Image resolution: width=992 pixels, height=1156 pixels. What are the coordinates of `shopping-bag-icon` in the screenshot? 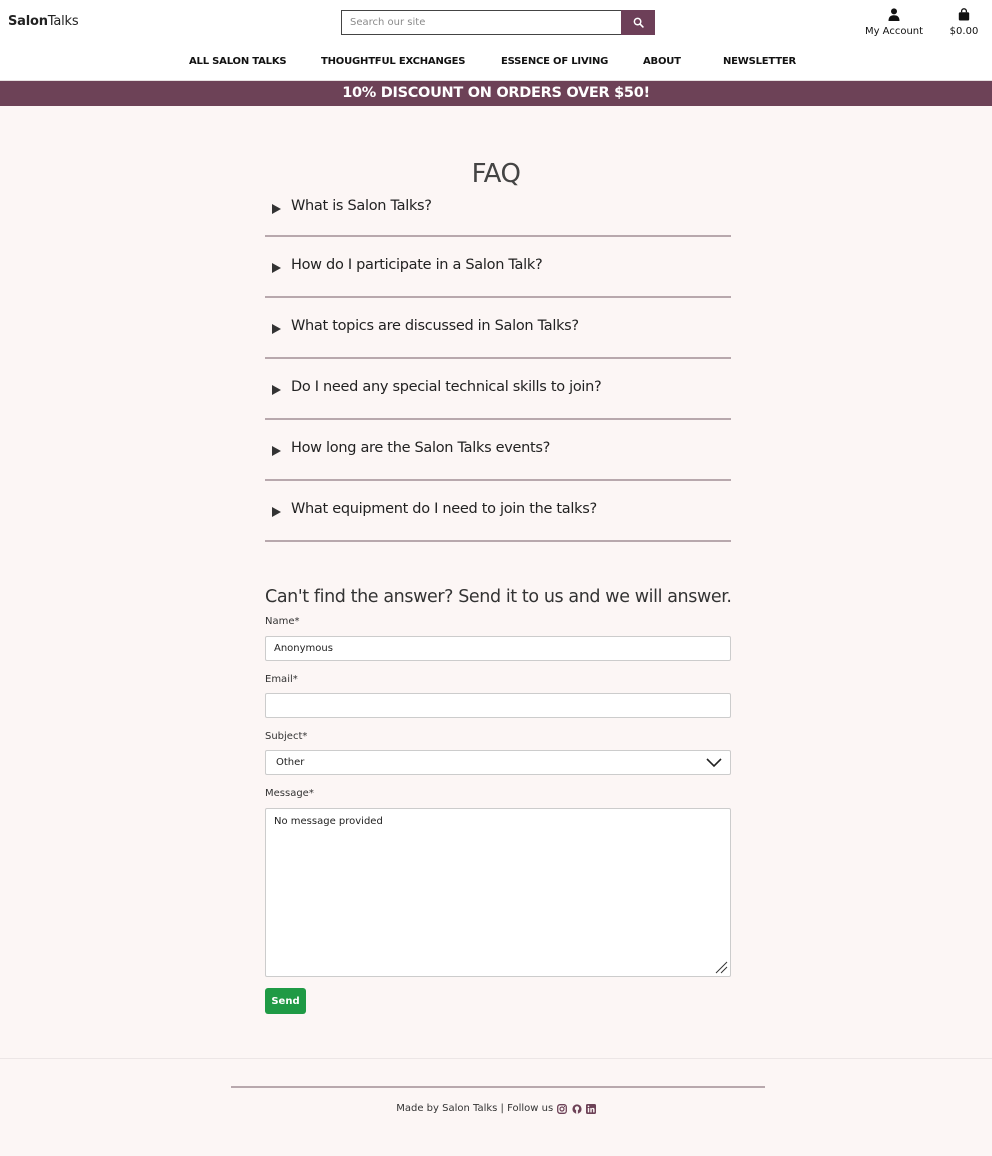 It's located at (964, 14).